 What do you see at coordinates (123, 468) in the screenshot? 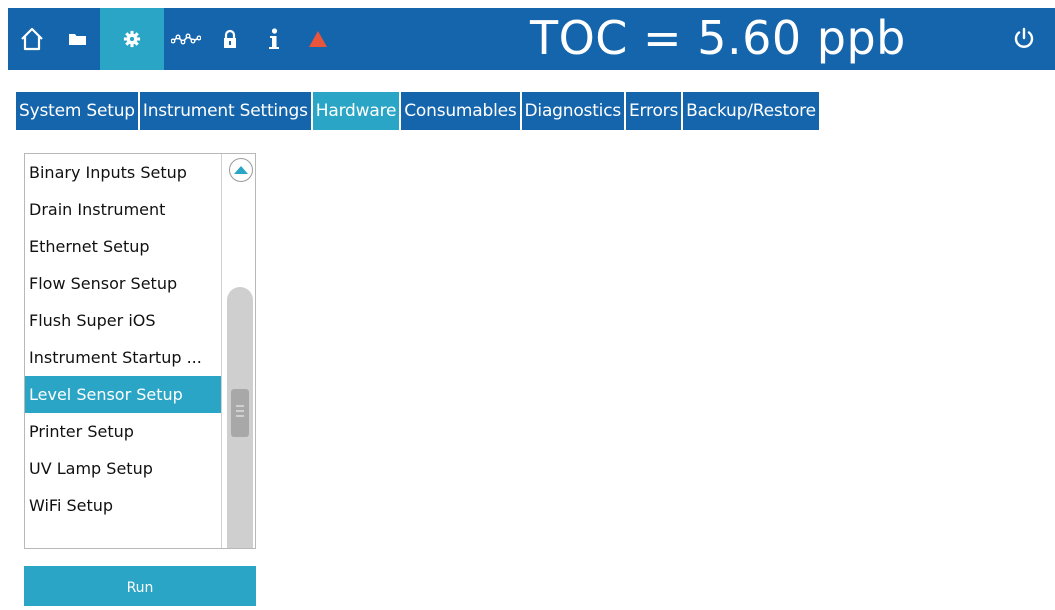
I see `list-item: UV Lamp Setup` at bounding box center [123, 468].